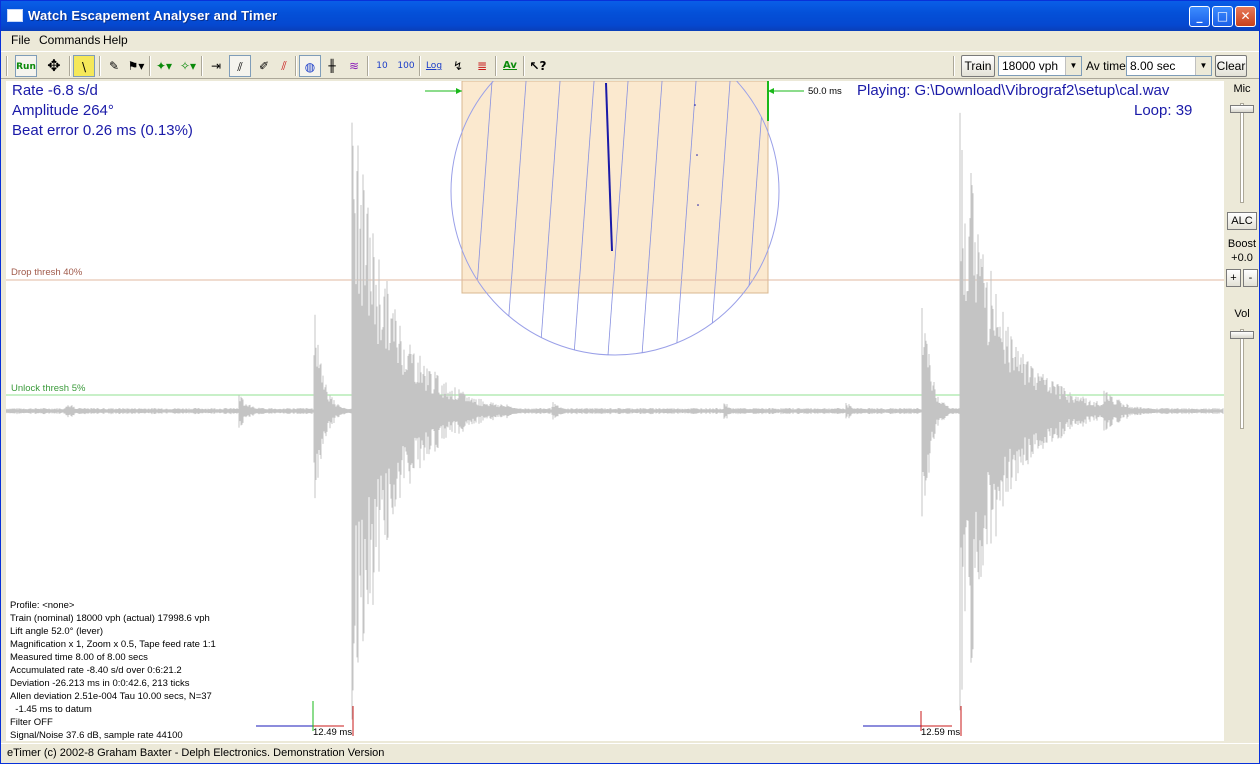 The width and height of the screenshot is (1260, 764). What do you see at coordinates (48, 388) in the screenshot?
I see `unlock-threshold-label: Unlock thresh 5%` at bounding box center [48, 388].